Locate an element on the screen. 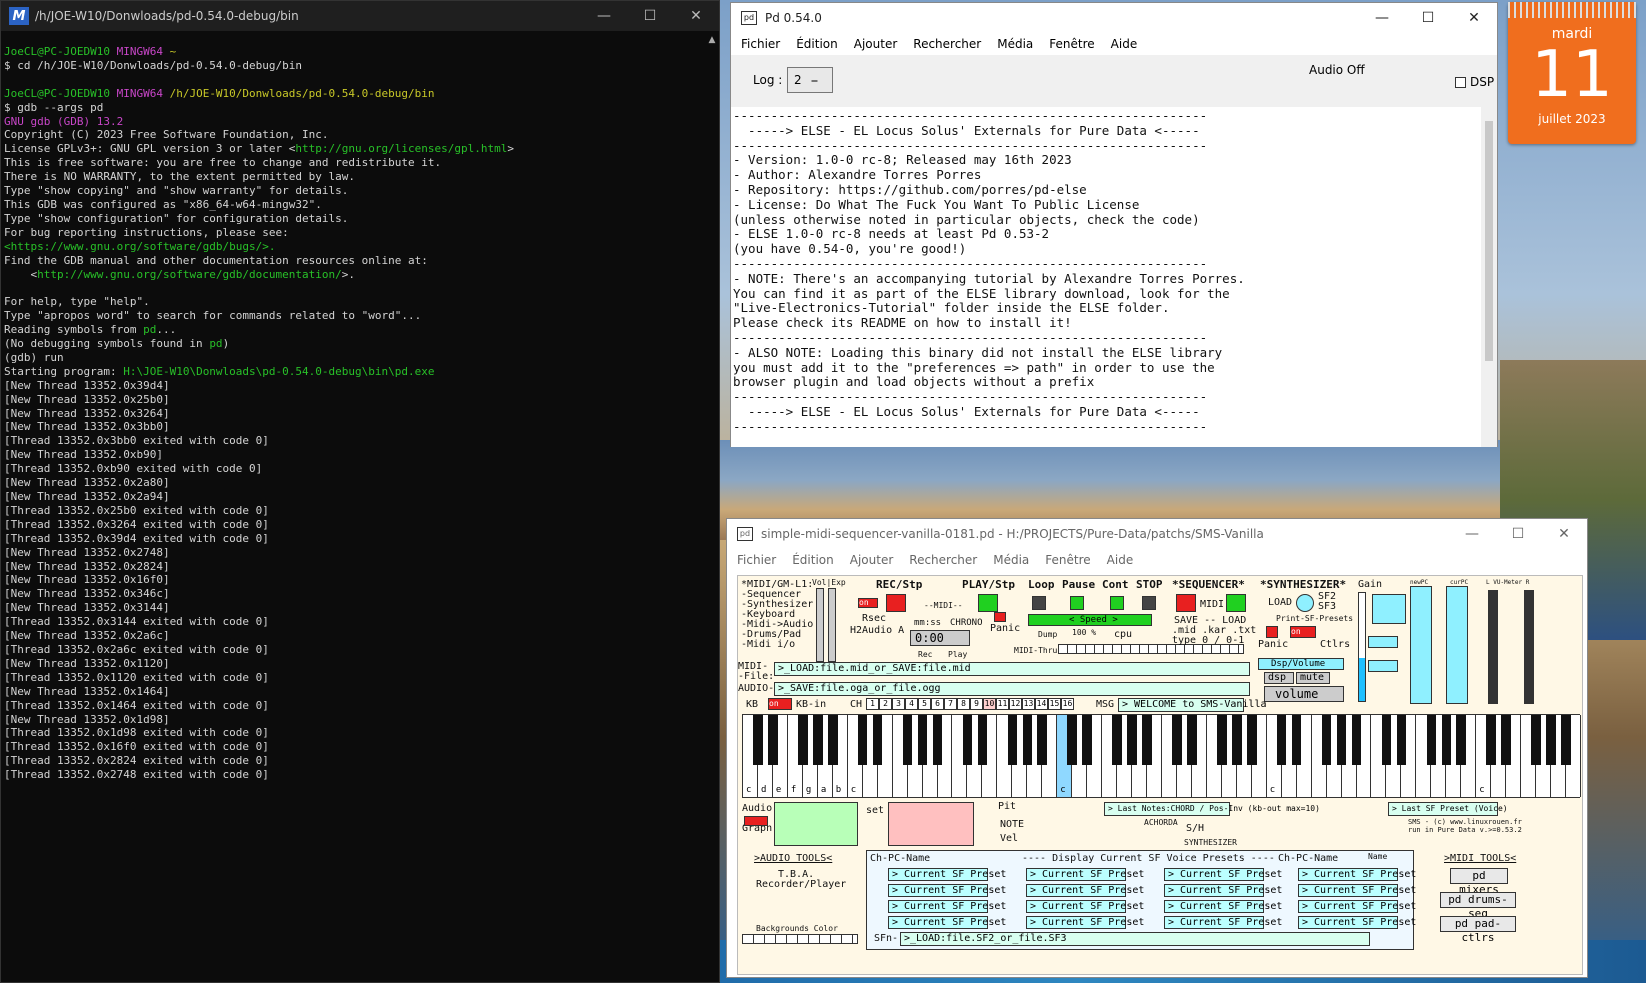 This screenshot has height=983, width=1646. seq-rec-button is located at coordinates (1186, 603).